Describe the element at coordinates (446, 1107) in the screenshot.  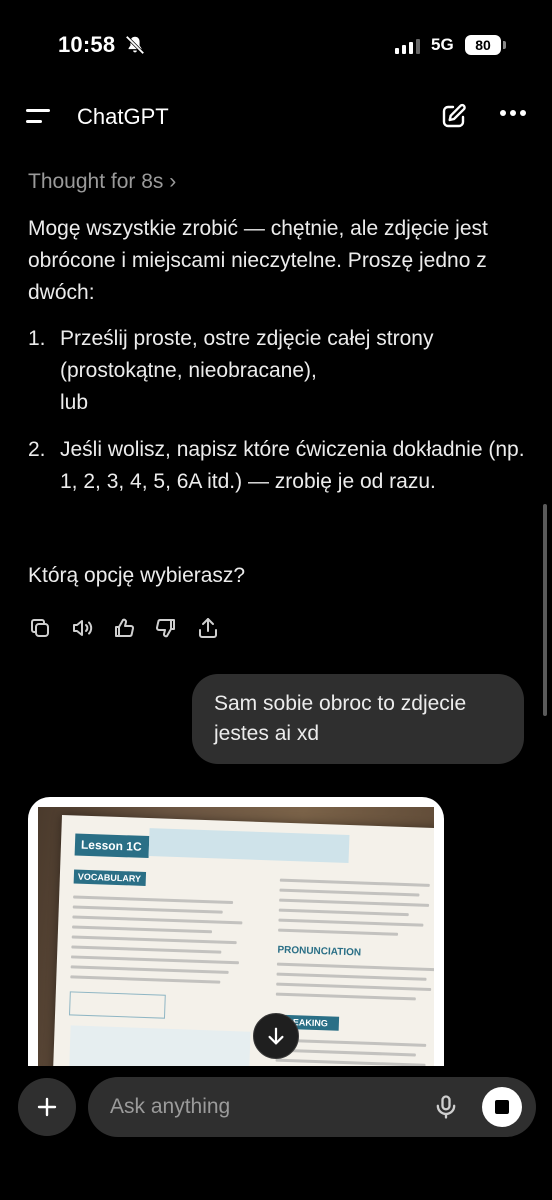
I see `microphone-icon` at that location.